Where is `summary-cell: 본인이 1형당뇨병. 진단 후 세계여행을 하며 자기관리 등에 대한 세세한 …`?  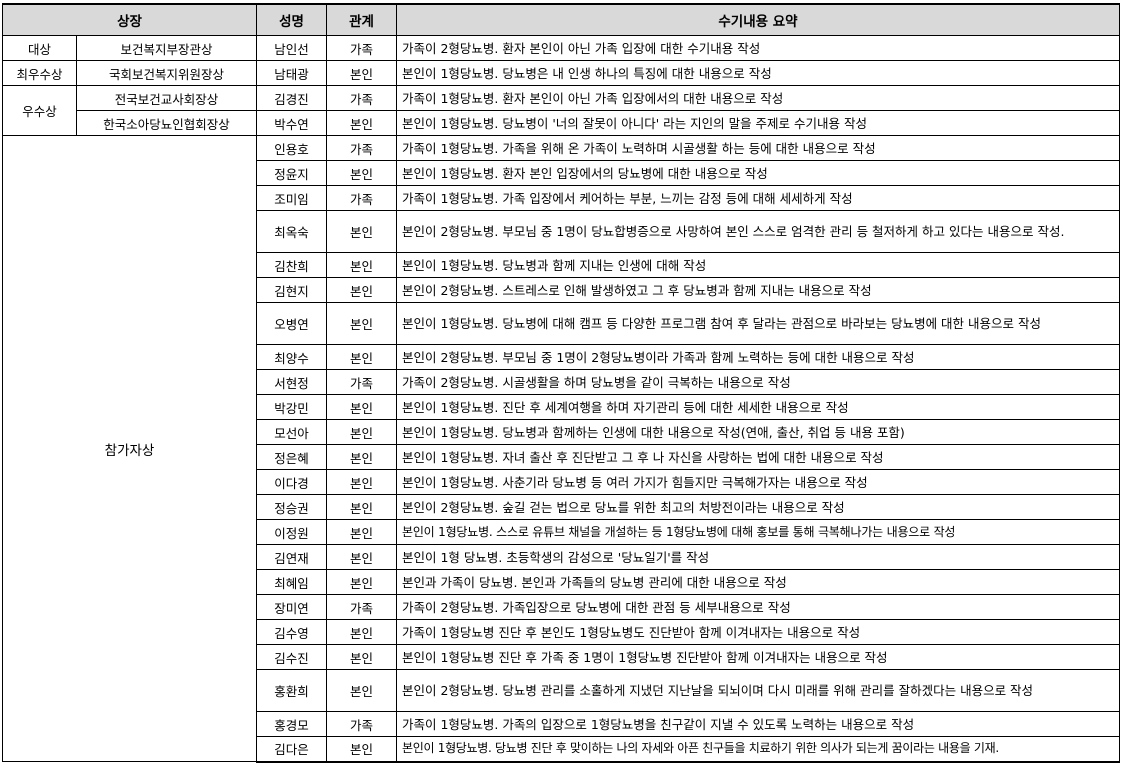
summary-cell: 본인이 1형당뇨병. 진단 후 세계여행을 하며 자기관리 등에 대한 세세한 … is located at coordinates (758, 407).